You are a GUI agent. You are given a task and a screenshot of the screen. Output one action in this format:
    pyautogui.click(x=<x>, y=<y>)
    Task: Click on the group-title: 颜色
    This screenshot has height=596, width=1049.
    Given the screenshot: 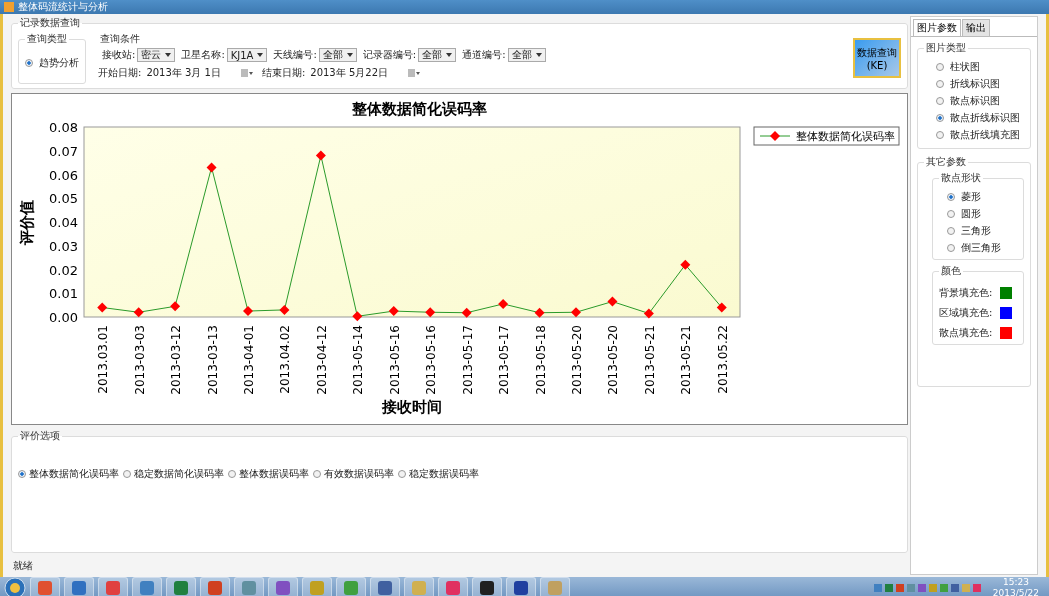 What is the action you would take?
    pyautogui.click(x=951, y=271)
    